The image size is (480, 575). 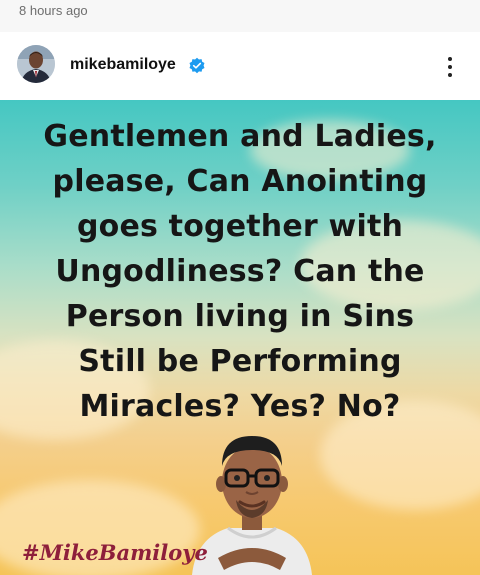 I want to click on avatar, so click(x=36, y=64).